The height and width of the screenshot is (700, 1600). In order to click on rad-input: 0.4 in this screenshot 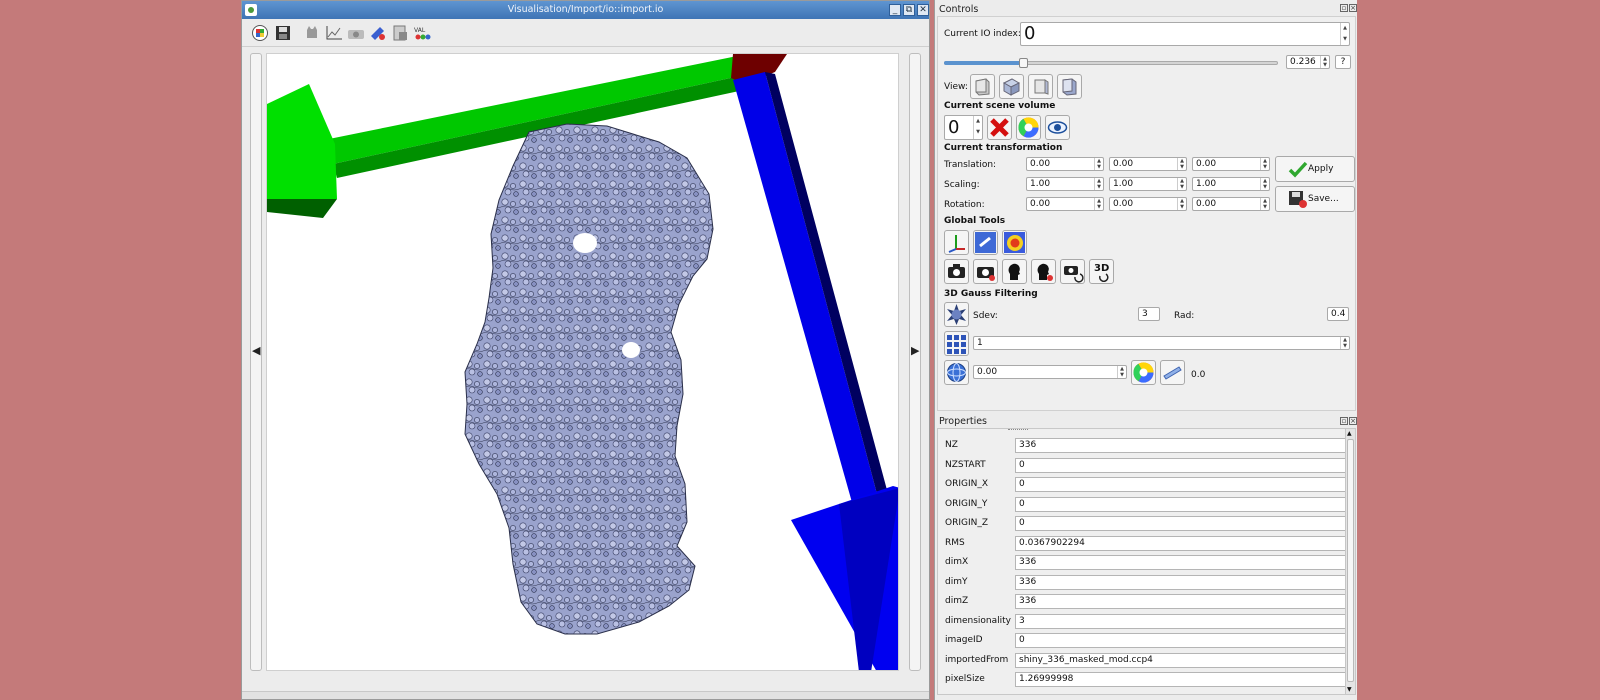, I will do `click(1338, 314)`.